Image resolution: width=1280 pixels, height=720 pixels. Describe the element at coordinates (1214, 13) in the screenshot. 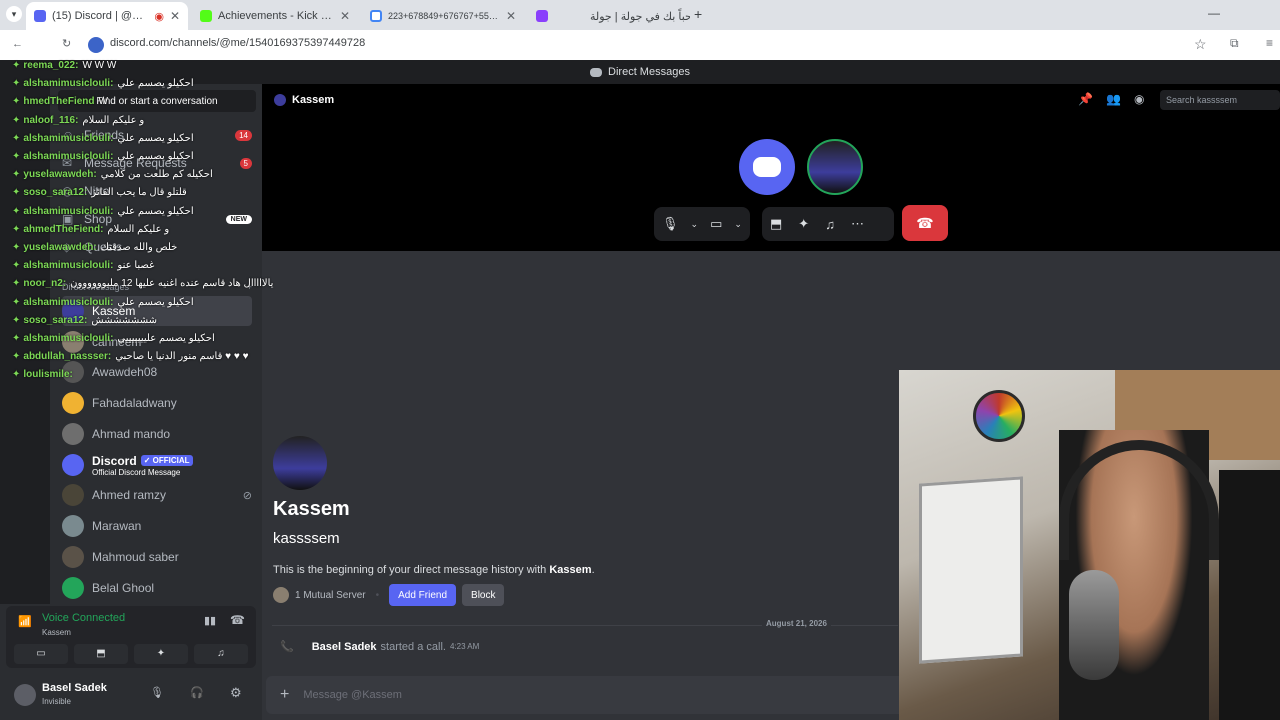

I see `minimize-icon: —` at that location.